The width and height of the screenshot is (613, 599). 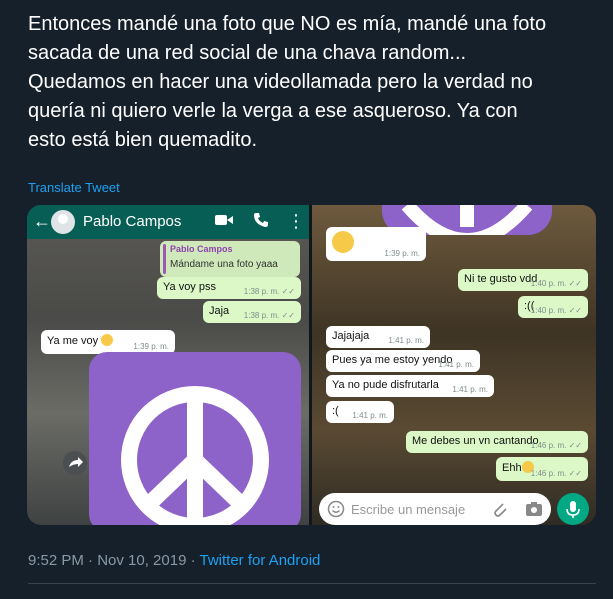 I want to click on video-call-icon, so click(x=224, y=220).